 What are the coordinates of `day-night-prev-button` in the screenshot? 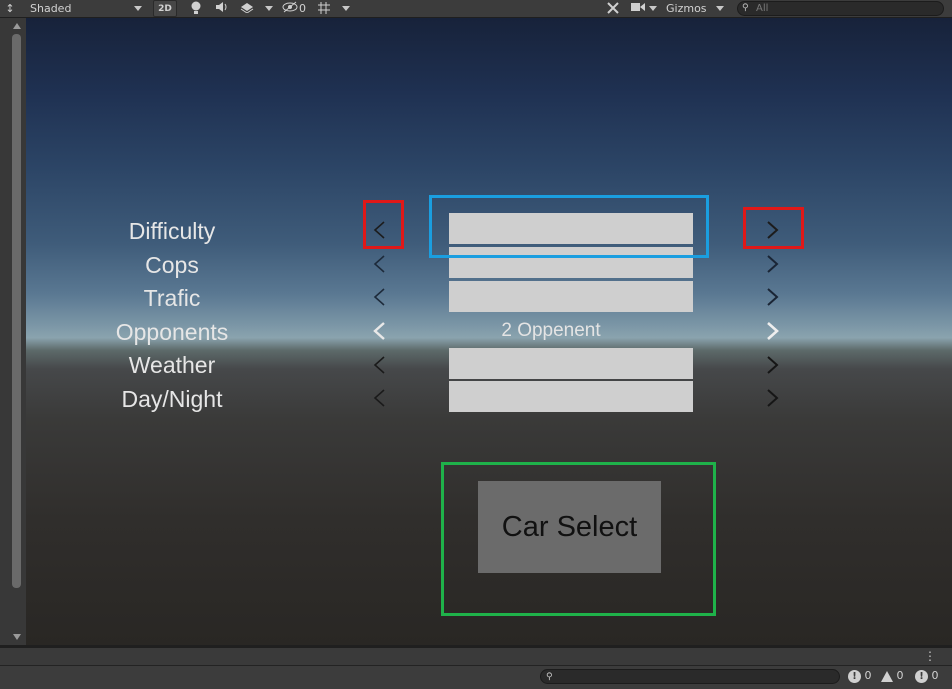 It's located at (380, 398).